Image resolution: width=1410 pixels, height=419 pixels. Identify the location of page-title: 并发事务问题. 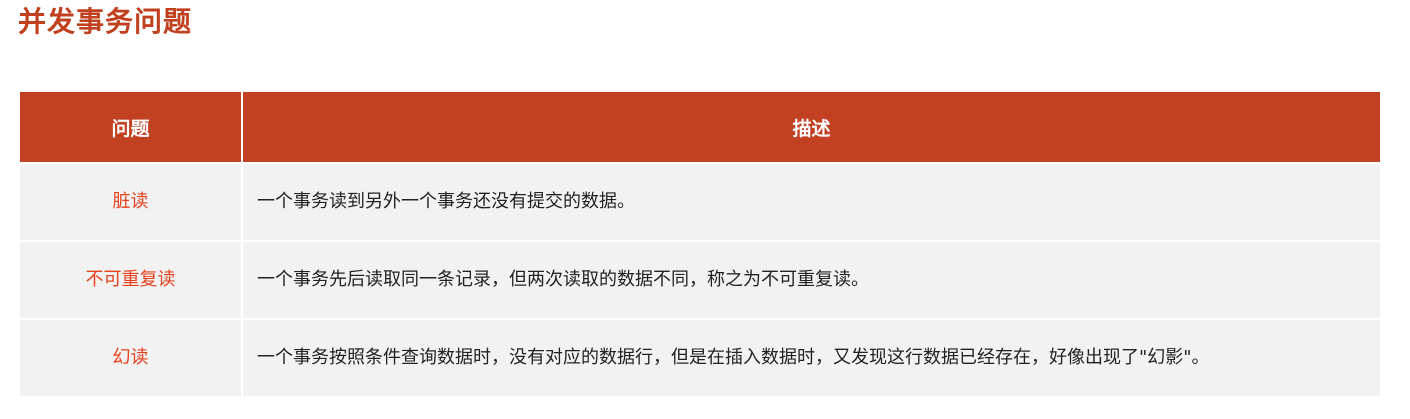
(105, 21).